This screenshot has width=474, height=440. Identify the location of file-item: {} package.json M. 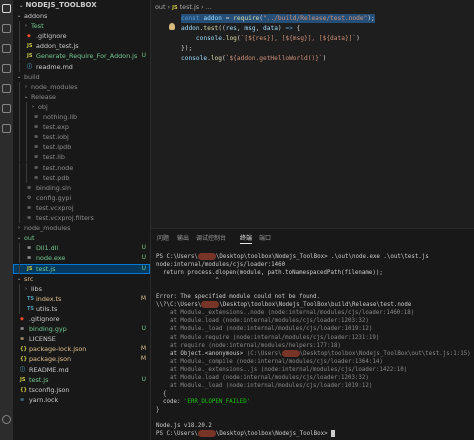
(81, 359).